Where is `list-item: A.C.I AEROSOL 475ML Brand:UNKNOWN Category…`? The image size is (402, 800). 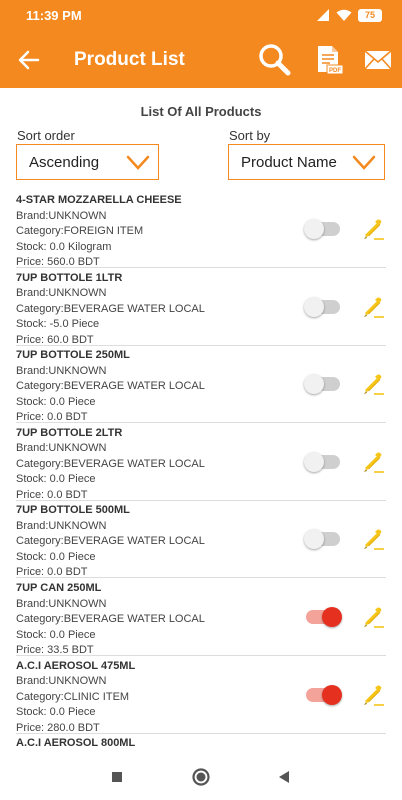 list-item: A.C.I AEROSOL 475ML Brand:UNKNOWN Category… is located at coordinates (201, 695).